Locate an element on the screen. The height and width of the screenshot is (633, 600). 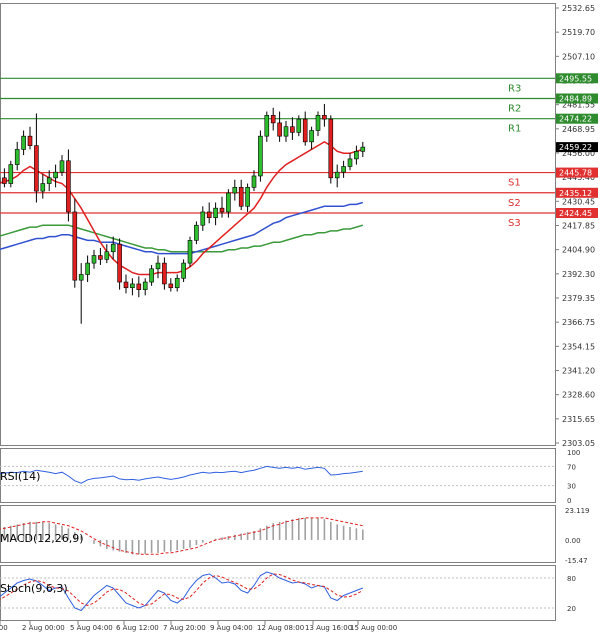
rsi-label: RSI(14) is located at coordinates (20, 476).